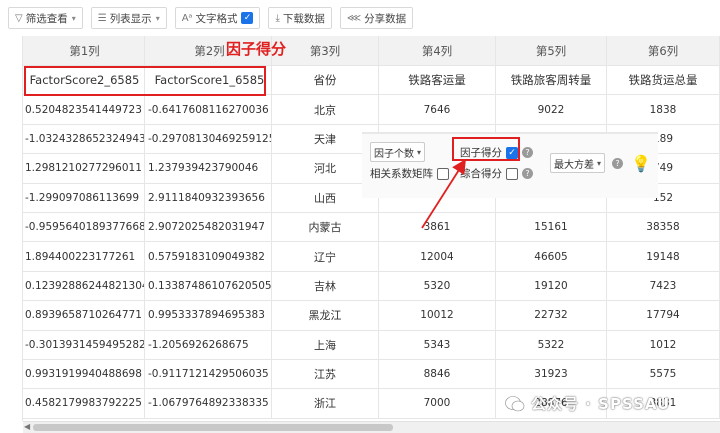 This screenshot has height=433, width=720. I want to click on lightbulb-icon: 💡, so click(641, 163).